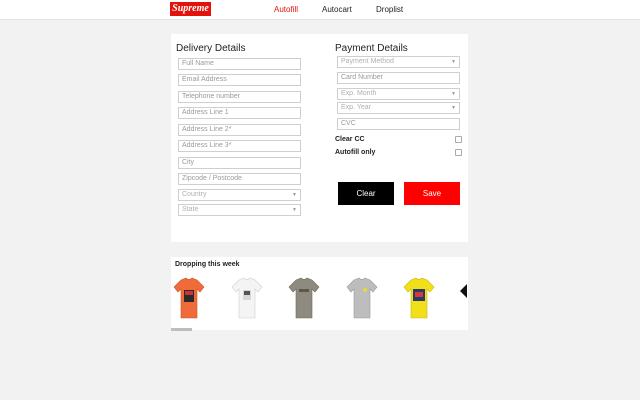 The height and width of the screenshot is (400, 640). I want to click on payment-method-select: Payment Method ▼, so click(398, 62).